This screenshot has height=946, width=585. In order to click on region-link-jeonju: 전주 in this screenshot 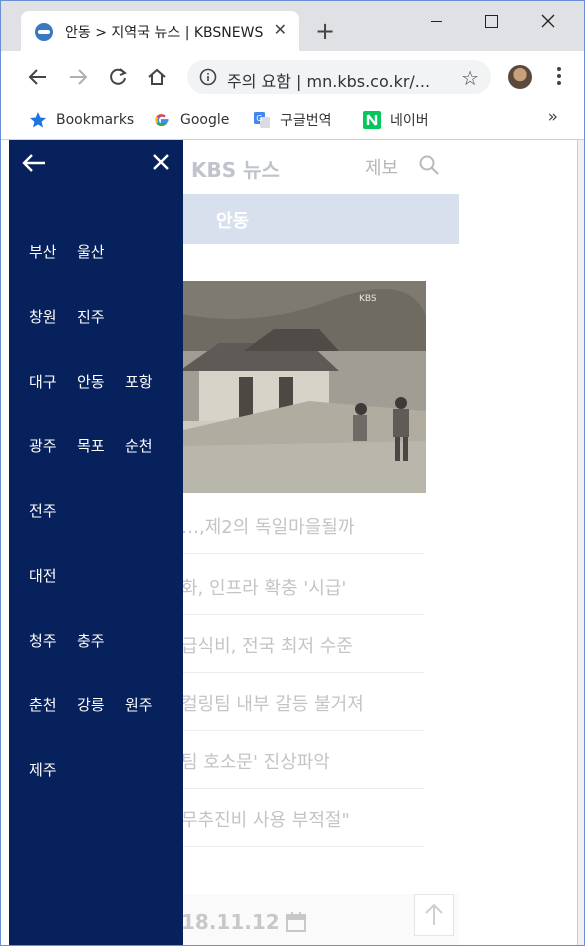, I will do `click(53, 510)`.